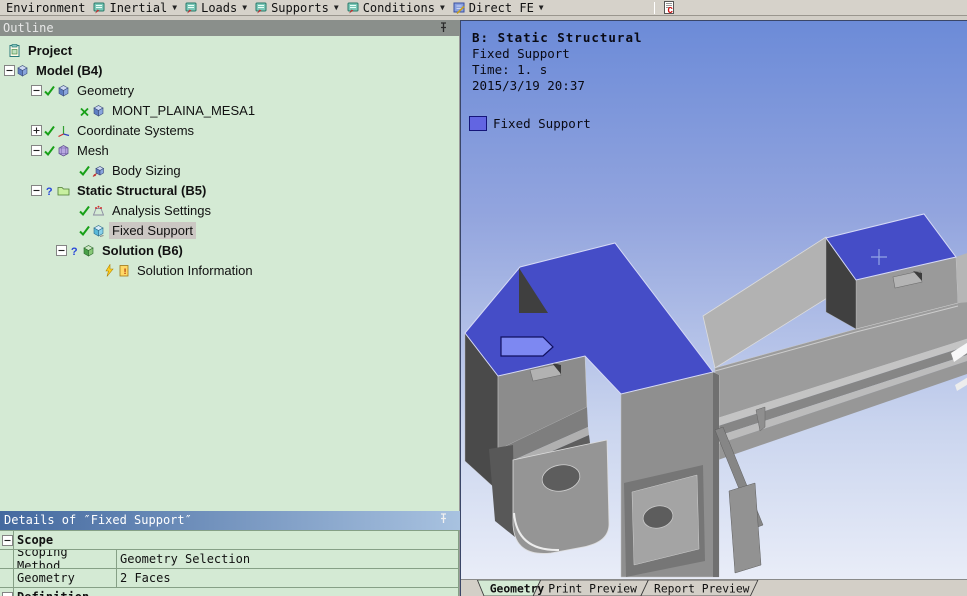 This screenshot has height=596, width=967. Describe the element at coordinates (184, 110) in the screenshot. I see `tree-item-label: MONT_PLAINA_MESA1` at that location.